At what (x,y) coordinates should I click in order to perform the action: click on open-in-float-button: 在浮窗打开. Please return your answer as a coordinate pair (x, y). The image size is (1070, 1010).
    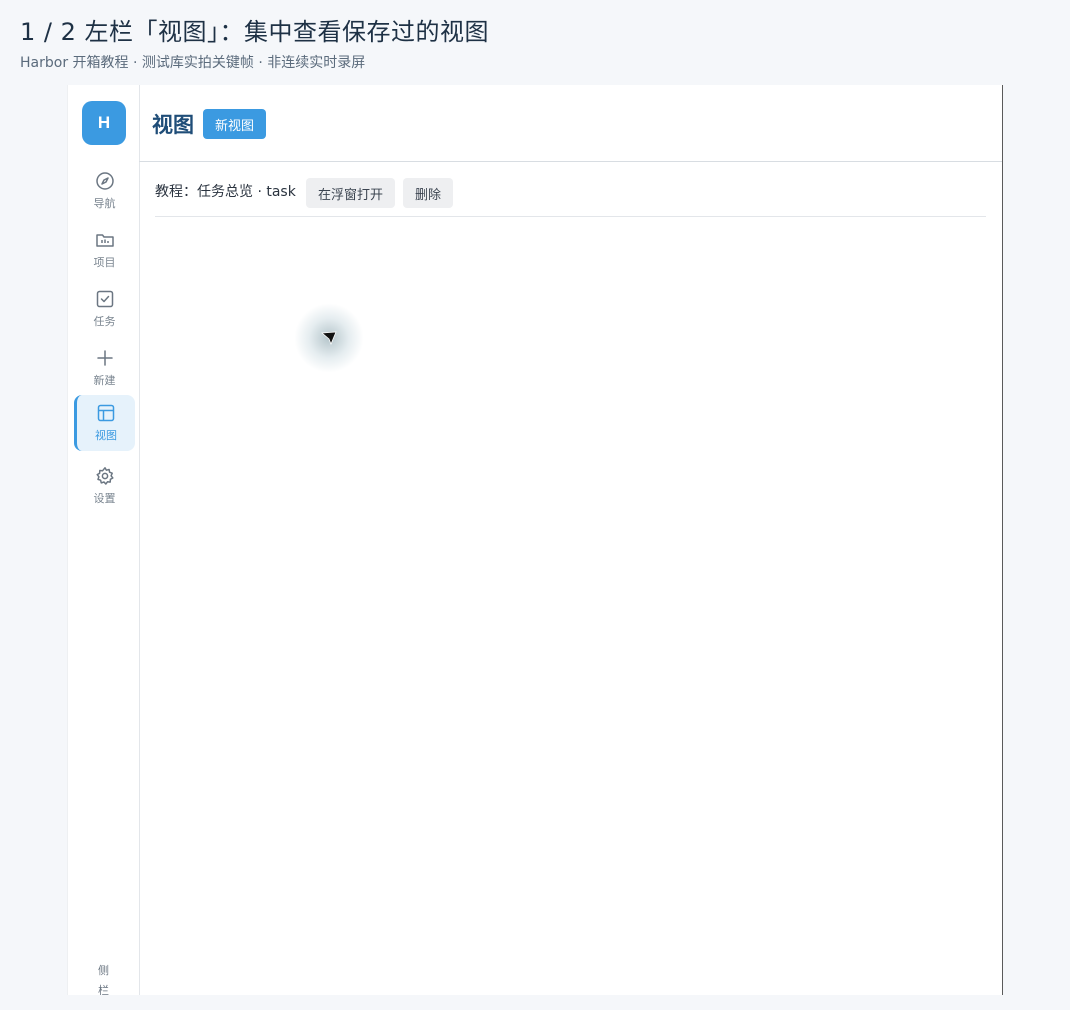
    Looking at the image, I should click on (351, 193).